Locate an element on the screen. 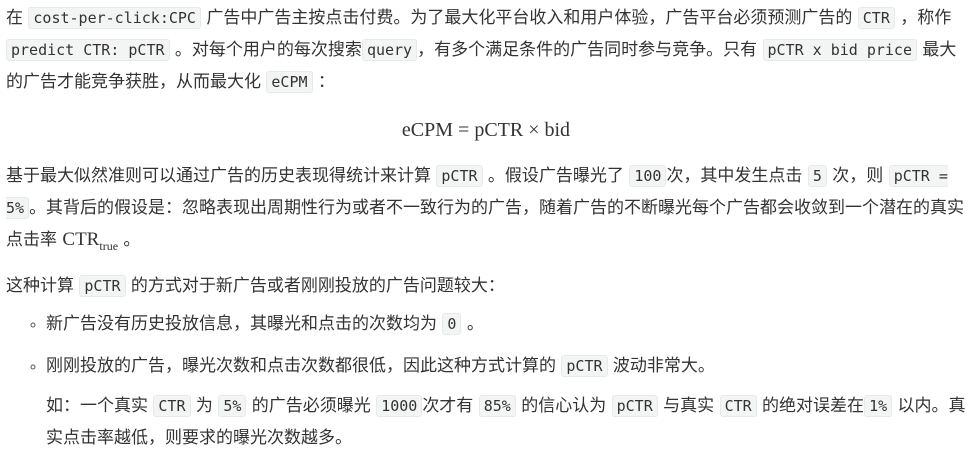 The image size is (970, 455). inline-code: pCTR x bid price is located at coordinates (839, 50).